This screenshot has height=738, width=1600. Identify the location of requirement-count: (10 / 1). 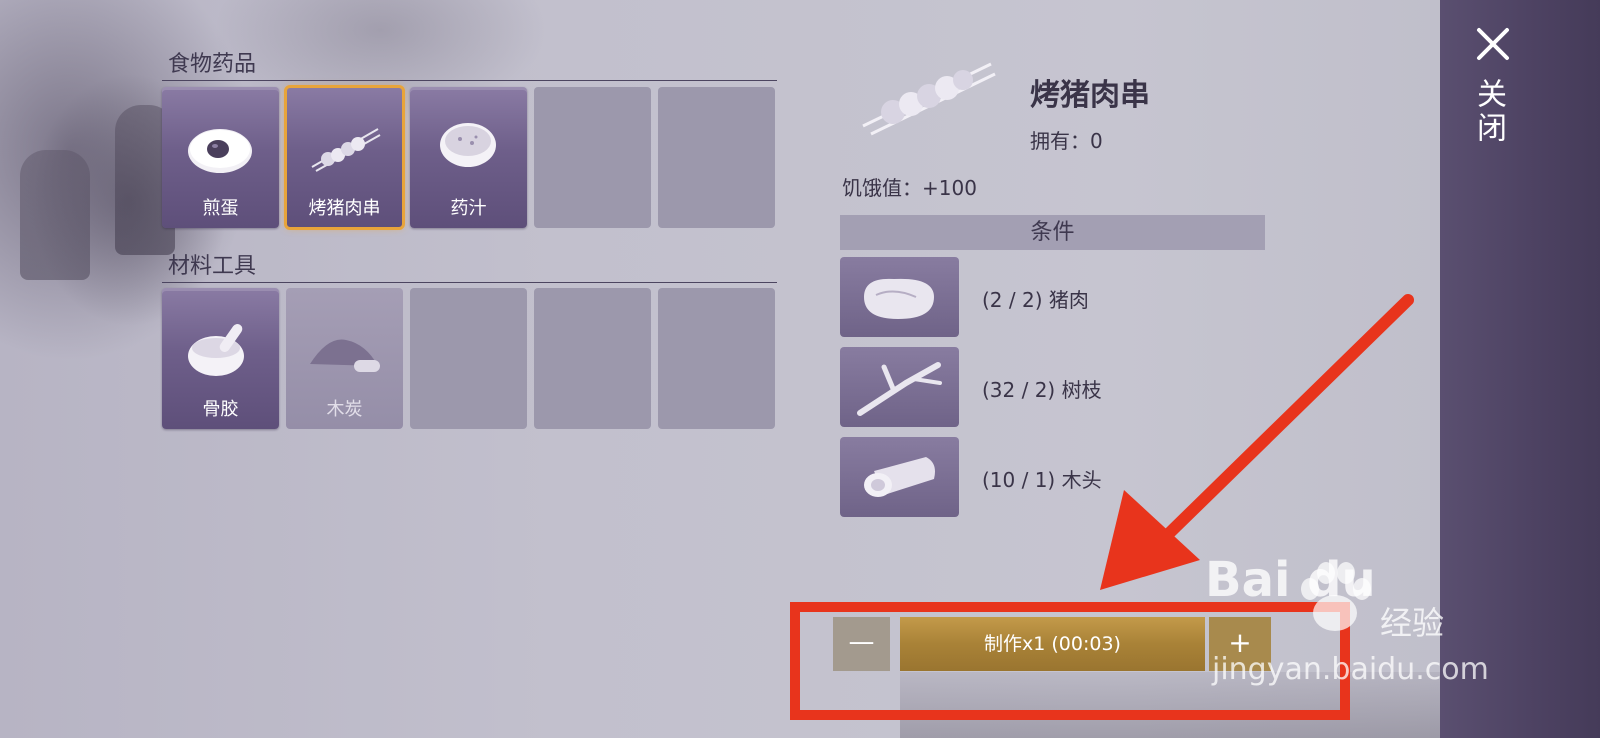
(1019, 480).